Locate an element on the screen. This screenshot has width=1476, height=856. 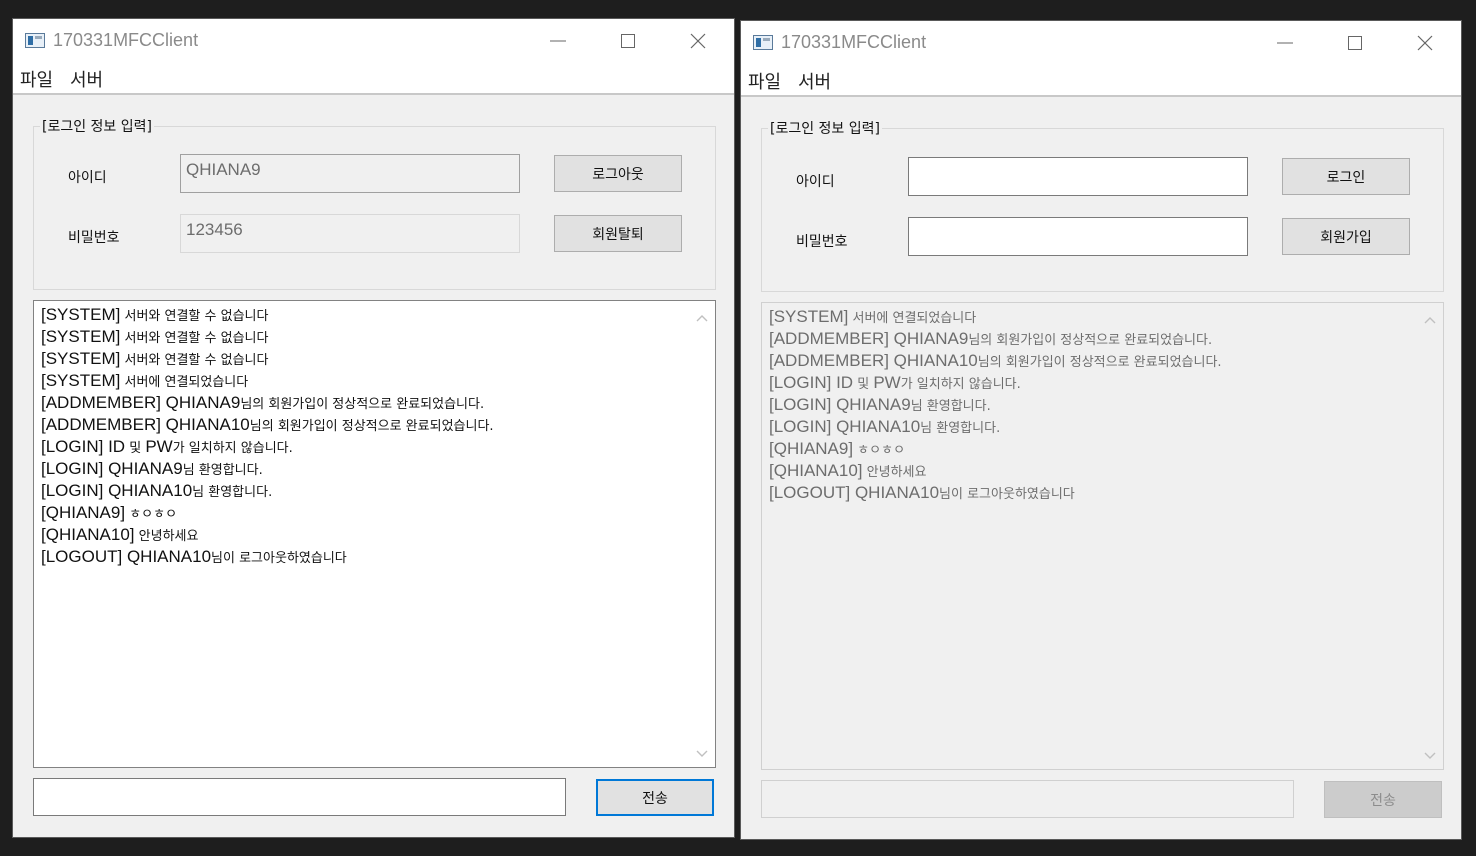
log-tag: [LOGIN] QHIANA10 is located at coordinates (117, 490).